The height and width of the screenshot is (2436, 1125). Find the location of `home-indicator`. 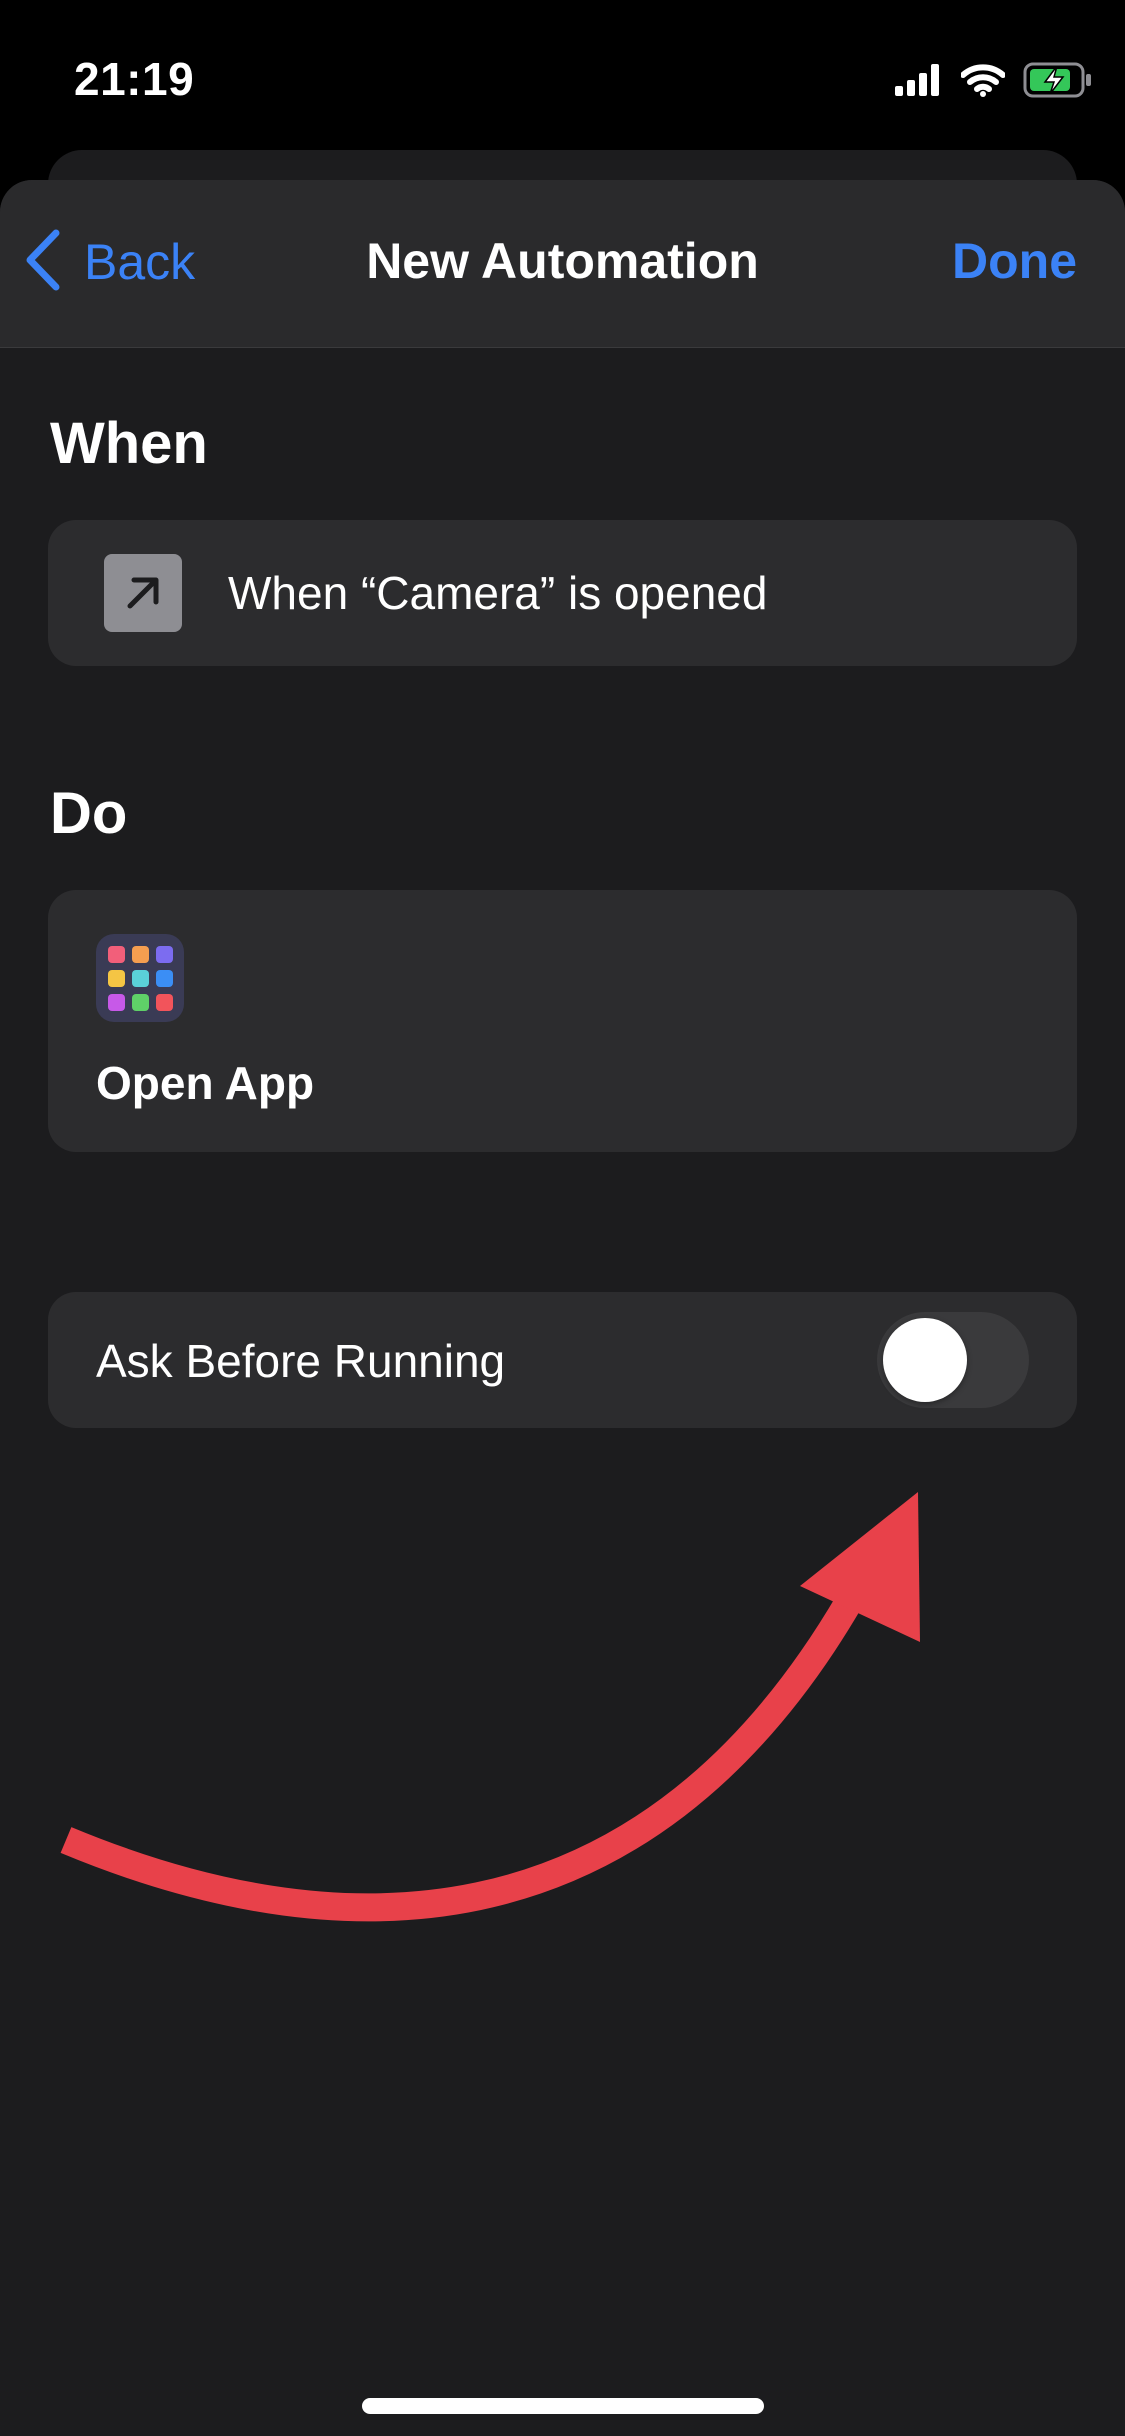

home-indicator is located at coordinates (563, 2406).